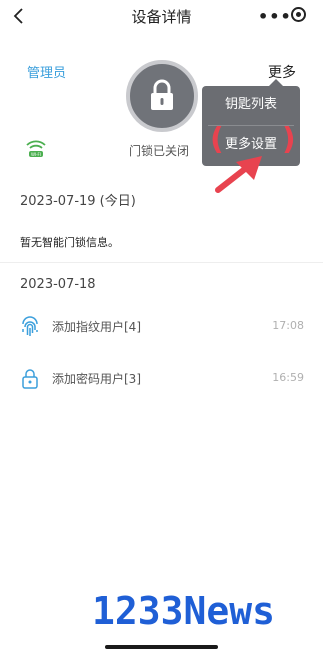  What do you see at coordinates (161, 647) in the screenshot?
I see `home-indicator` at bounding box center [161, 647].